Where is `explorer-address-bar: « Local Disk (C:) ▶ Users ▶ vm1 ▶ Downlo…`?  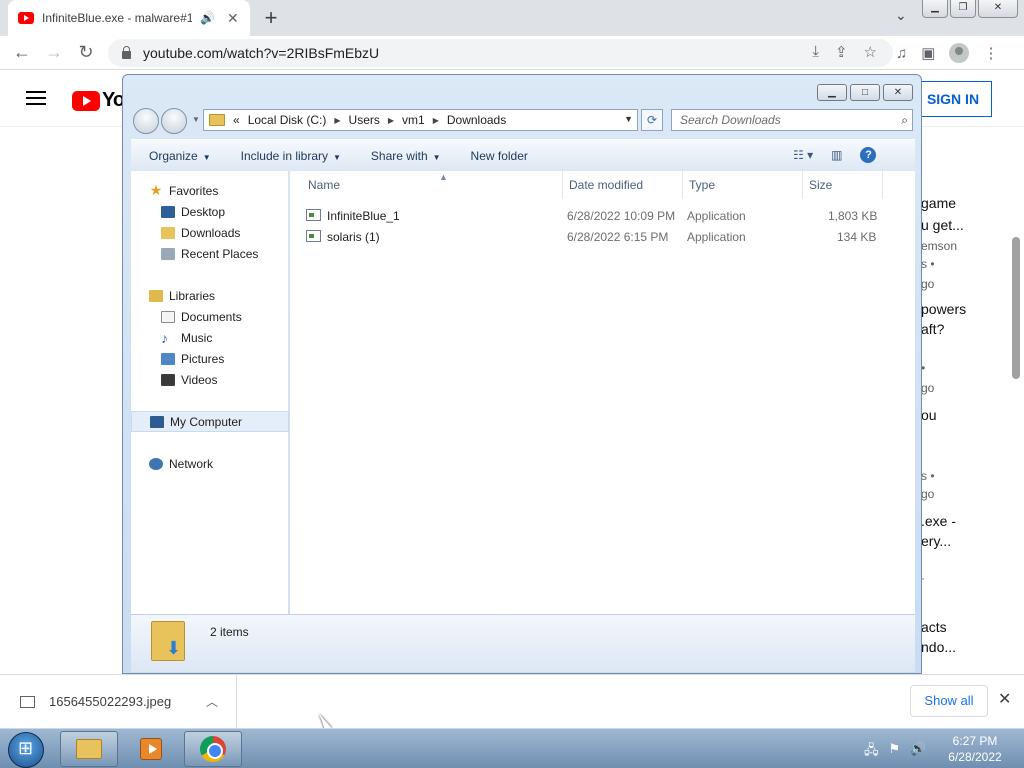
explorer-address-bar: « Local Disk (C:) ▶ Users ▶ vm1 ▶ Downlo… is located at coordinates (420, 120).